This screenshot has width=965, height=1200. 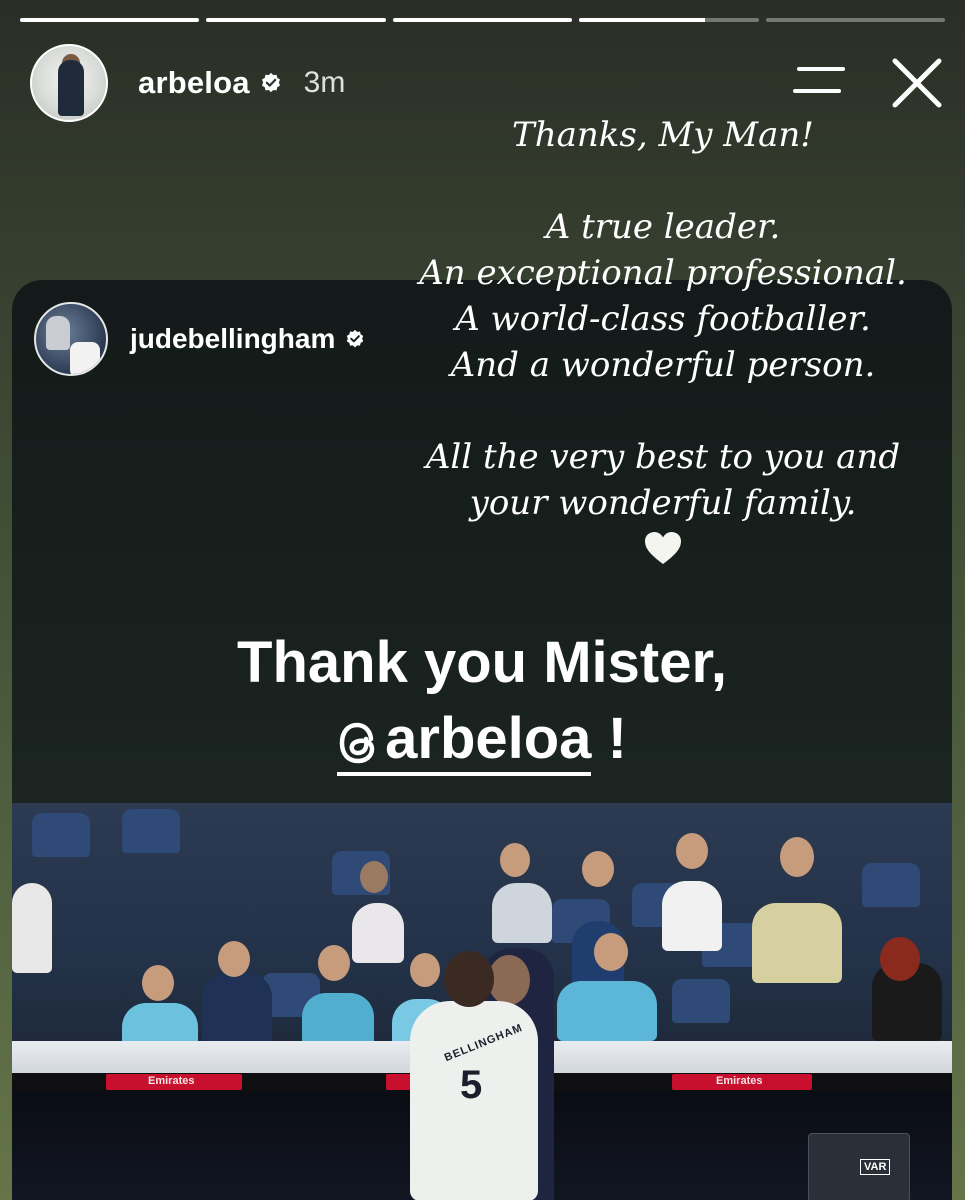 What do you see at coordinates (232, 339) in the screenshot?
I see `repost-username: judebellingham` at bounding box center [232, 339].